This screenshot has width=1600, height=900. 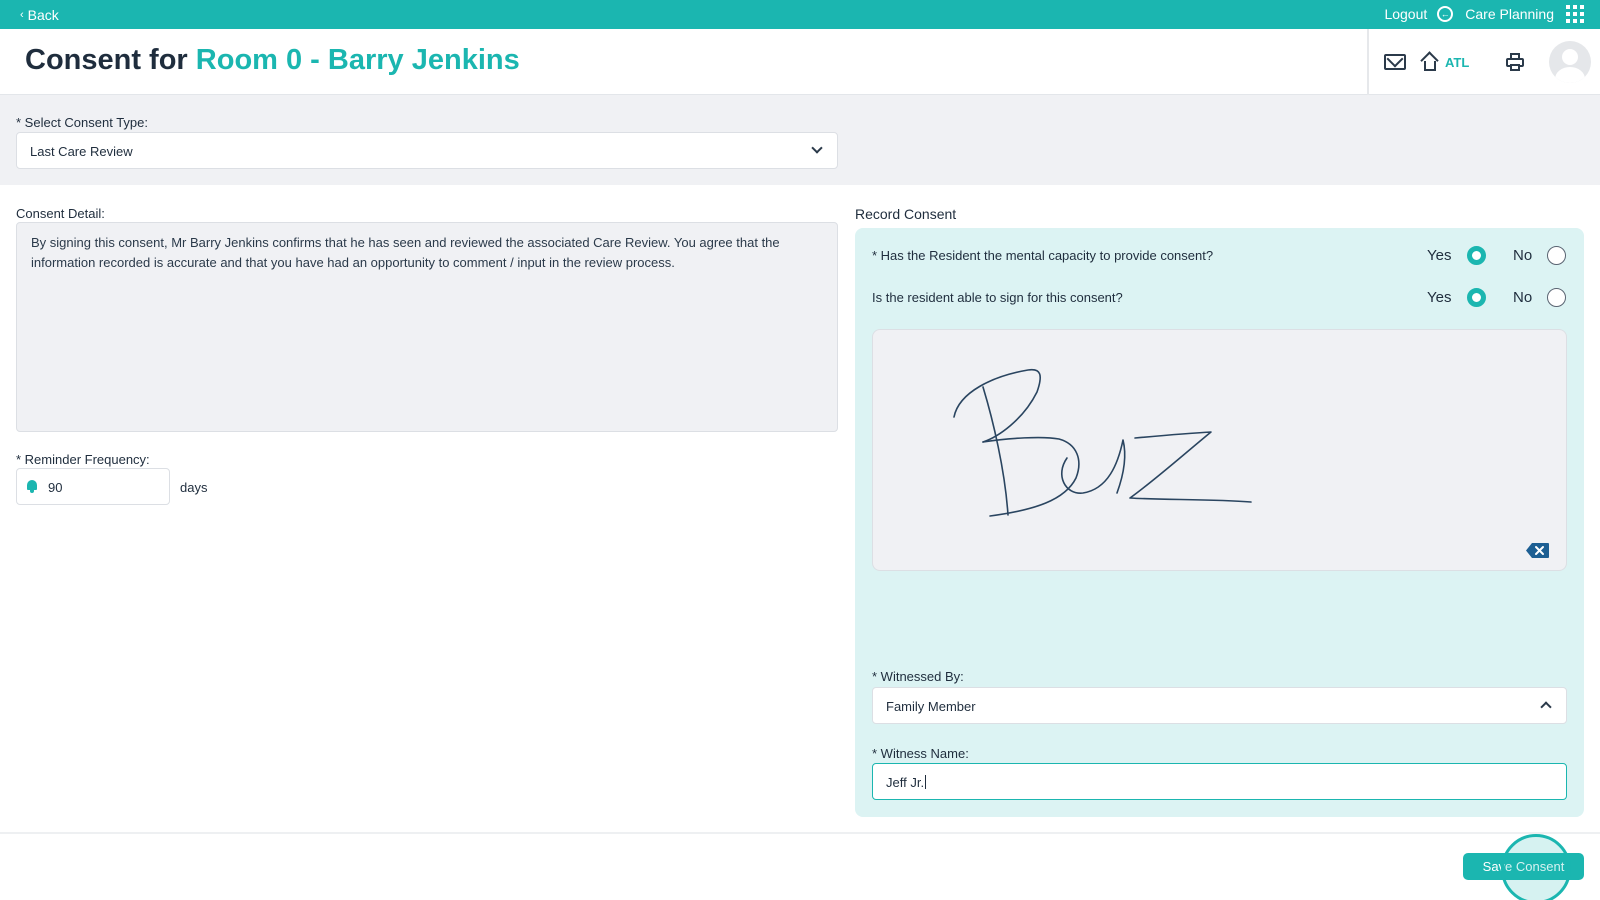 I want to click on home-icon, so click(x=1430, y=61).